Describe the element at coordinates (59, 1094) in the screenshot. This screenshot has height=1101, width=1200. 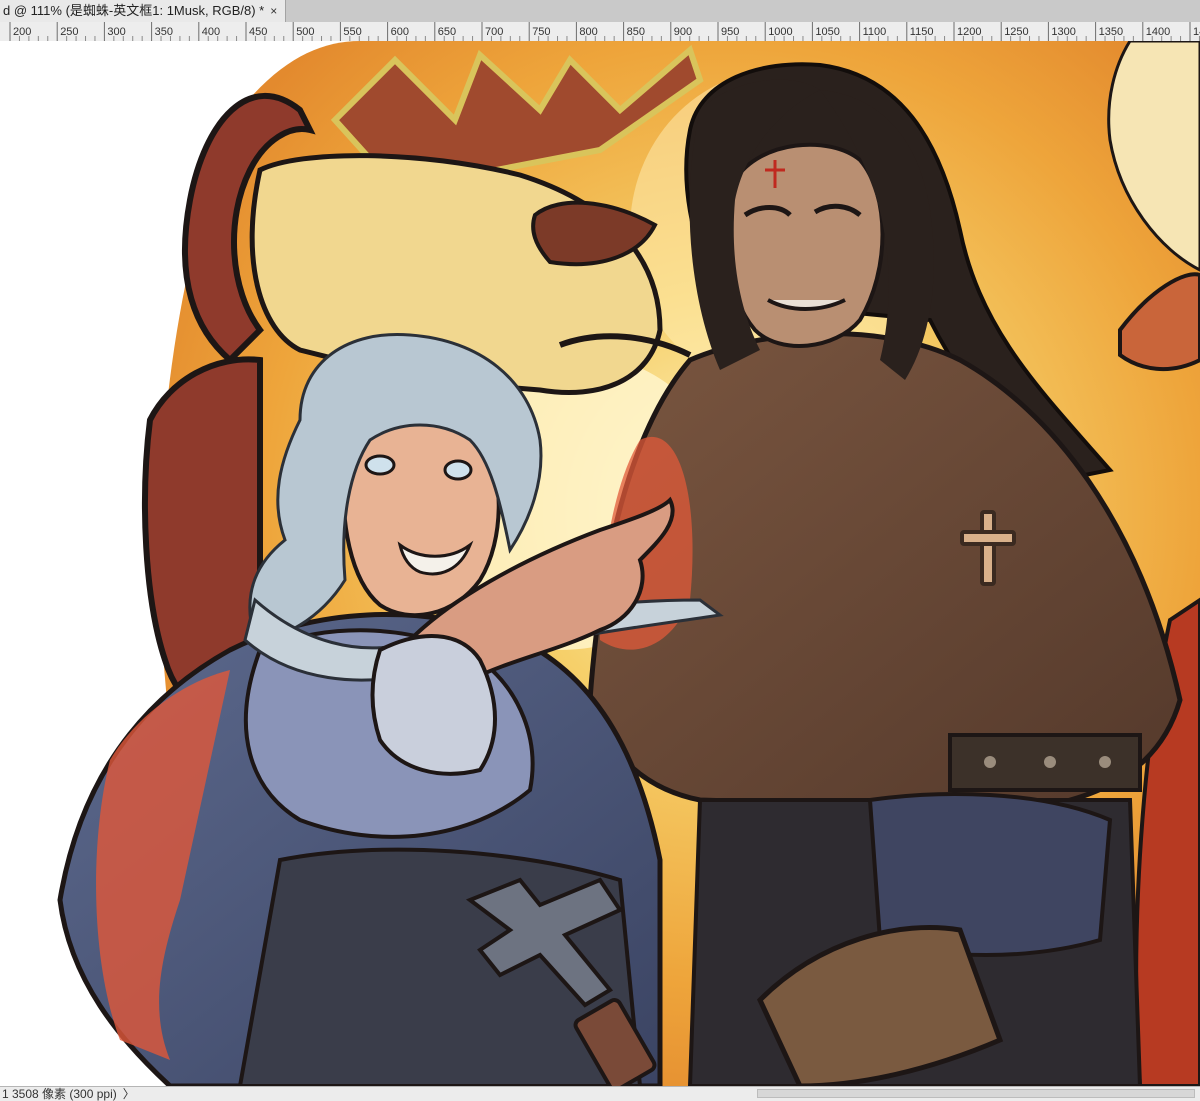
I see `document-info-text: 1 3508 像素 (300 ppi)` at that location.